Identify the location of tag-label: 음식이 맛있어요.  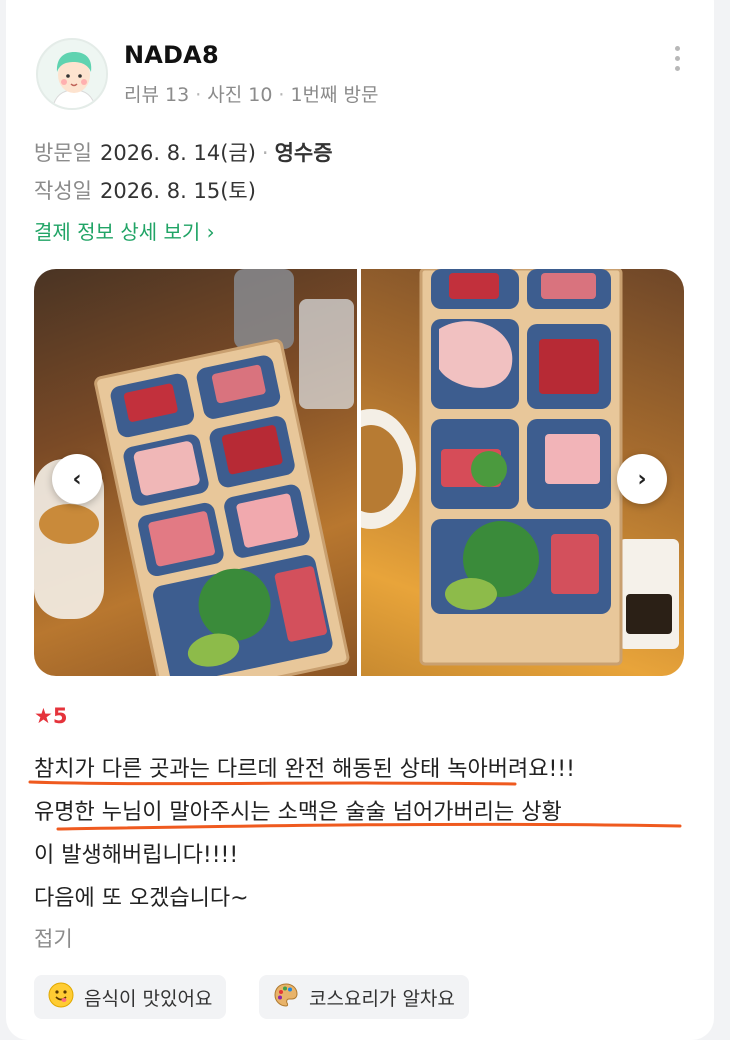
(148, 998).